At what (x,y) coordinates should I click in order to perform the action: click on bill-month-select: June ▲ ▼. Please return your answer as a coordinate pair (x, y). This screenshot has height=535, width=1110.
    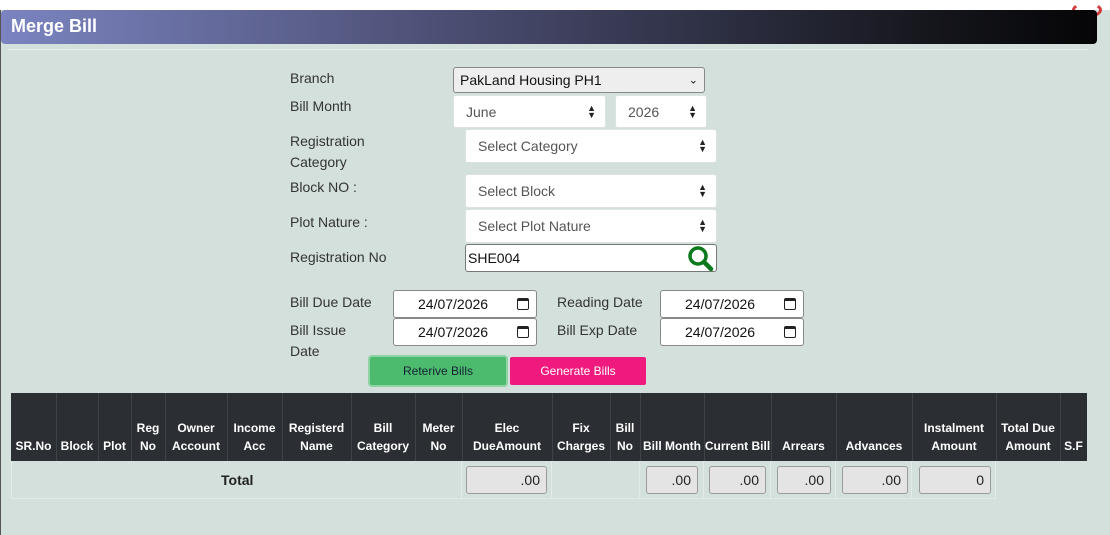
    Looking at the image, I should click on (529, 111).